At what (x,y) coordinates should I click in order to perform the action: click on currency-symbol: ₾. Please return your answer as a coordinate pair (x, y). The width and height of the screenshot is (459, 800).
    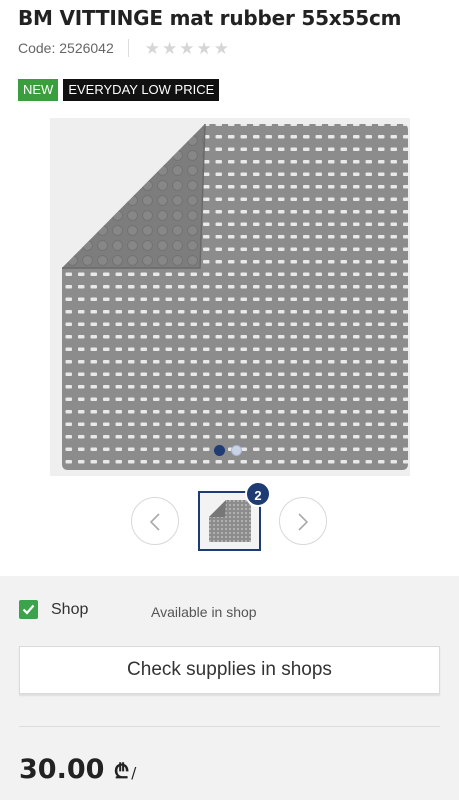
    Looking at the image, I should click on (121, 771).